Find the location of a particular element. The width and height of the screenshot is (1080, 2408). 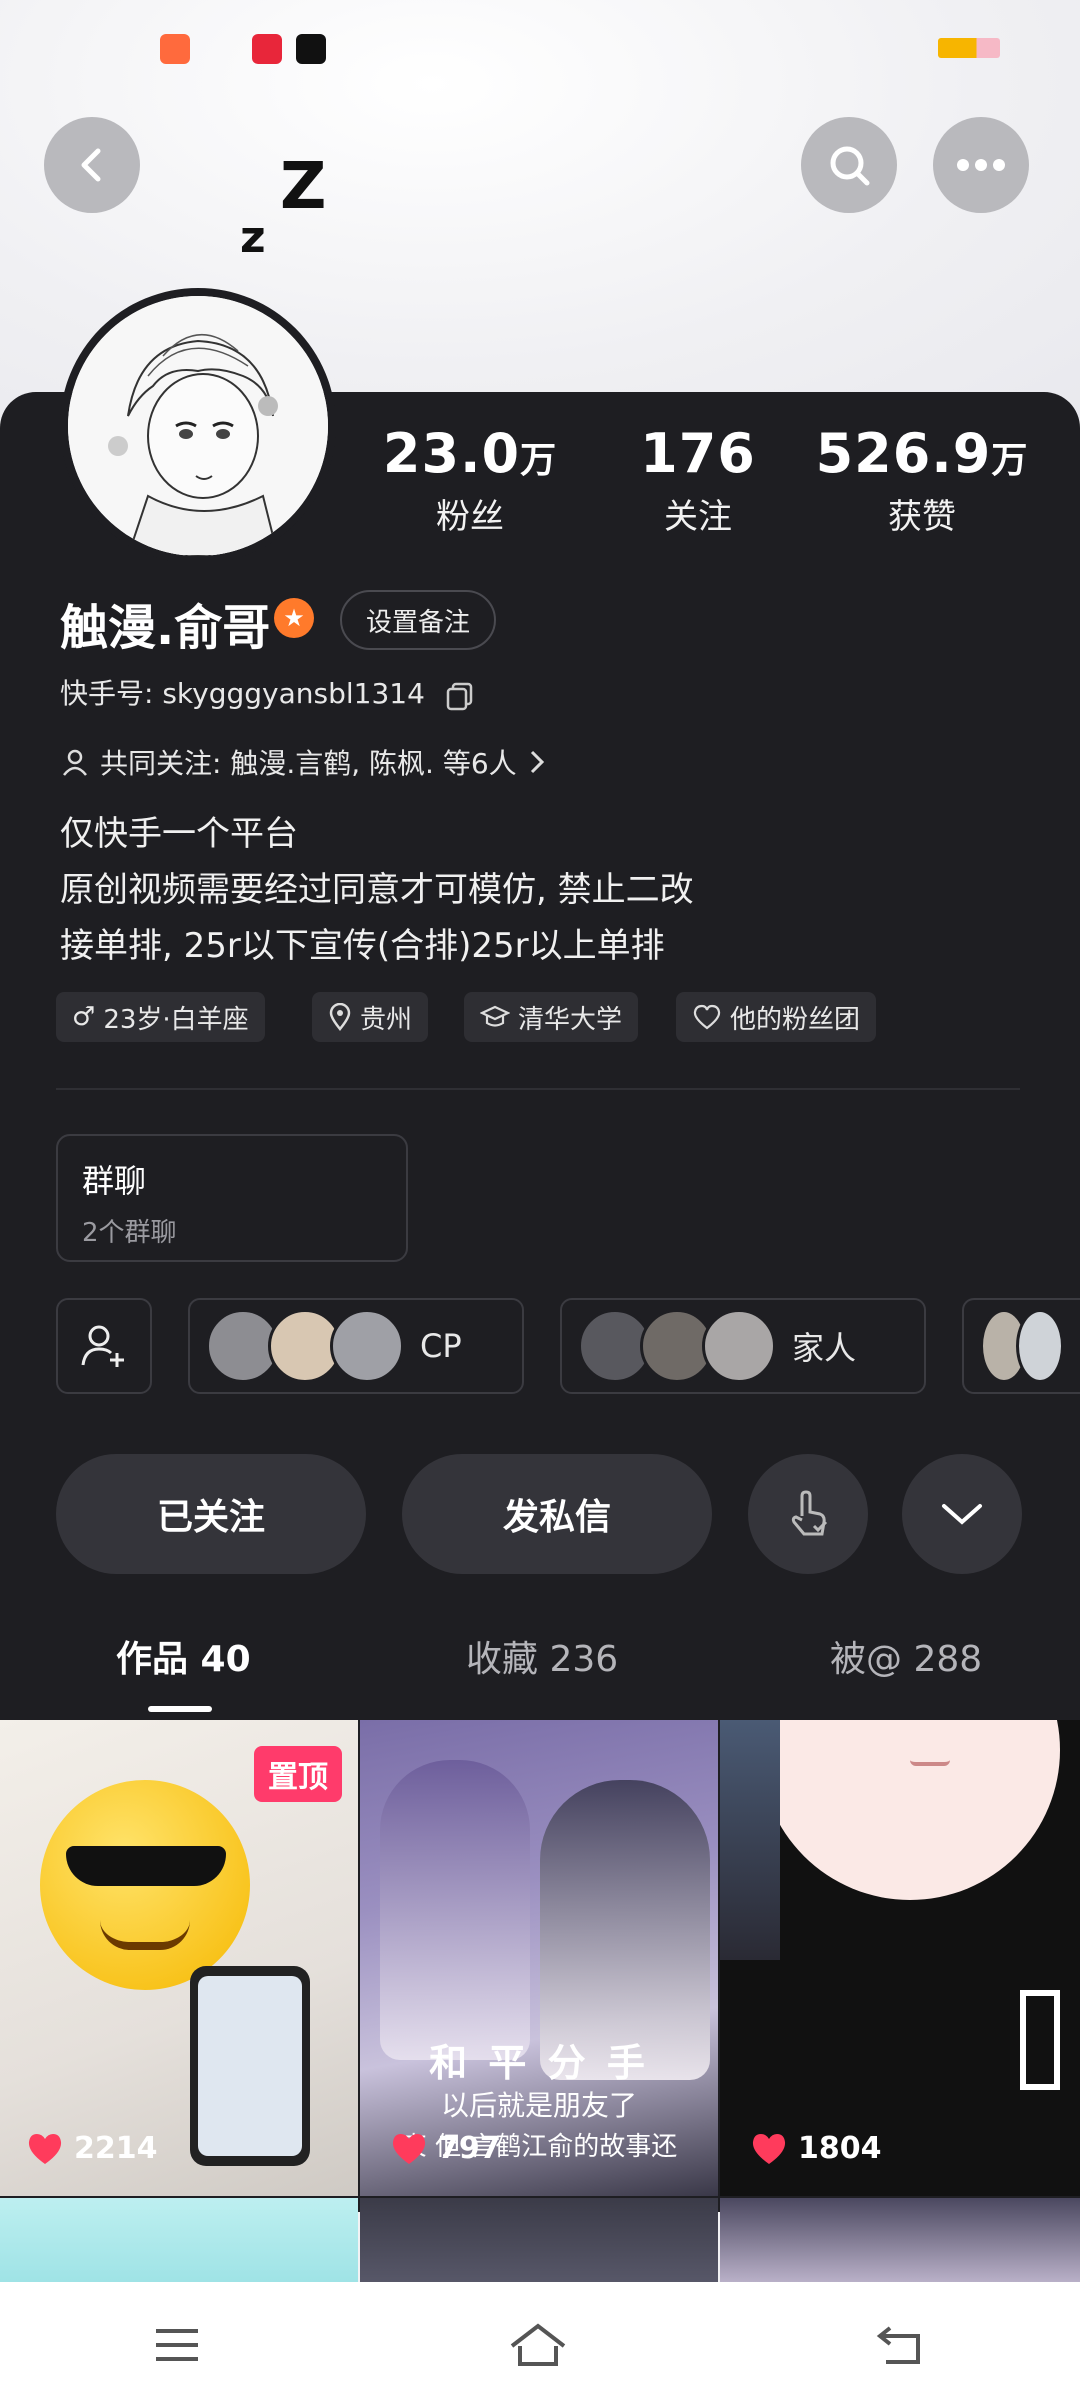

doodle-z-small: z is located at coordinates (253, 237).